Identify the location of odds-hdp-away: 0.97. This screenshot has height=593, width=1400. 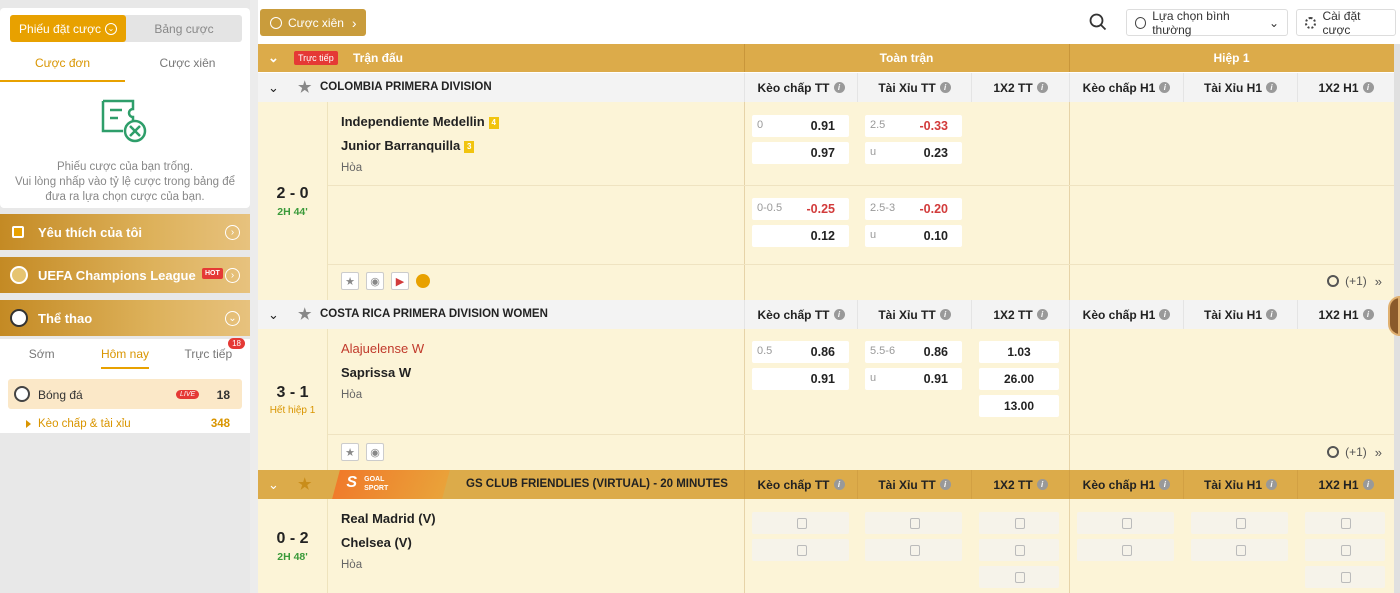
(800, 153).